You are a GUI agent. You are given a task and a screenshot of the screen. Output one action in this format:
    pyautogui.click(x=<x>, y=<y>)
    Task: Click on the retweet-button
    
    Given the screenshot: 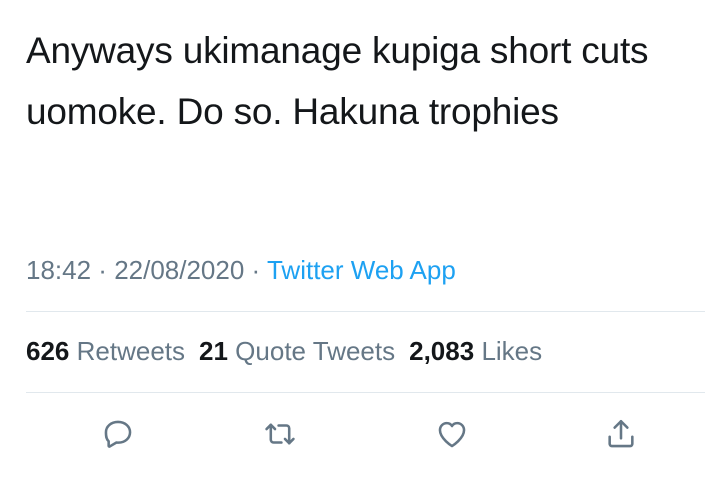 What is the action you would take?
    pyautogui.click(x=280, y=434)
    